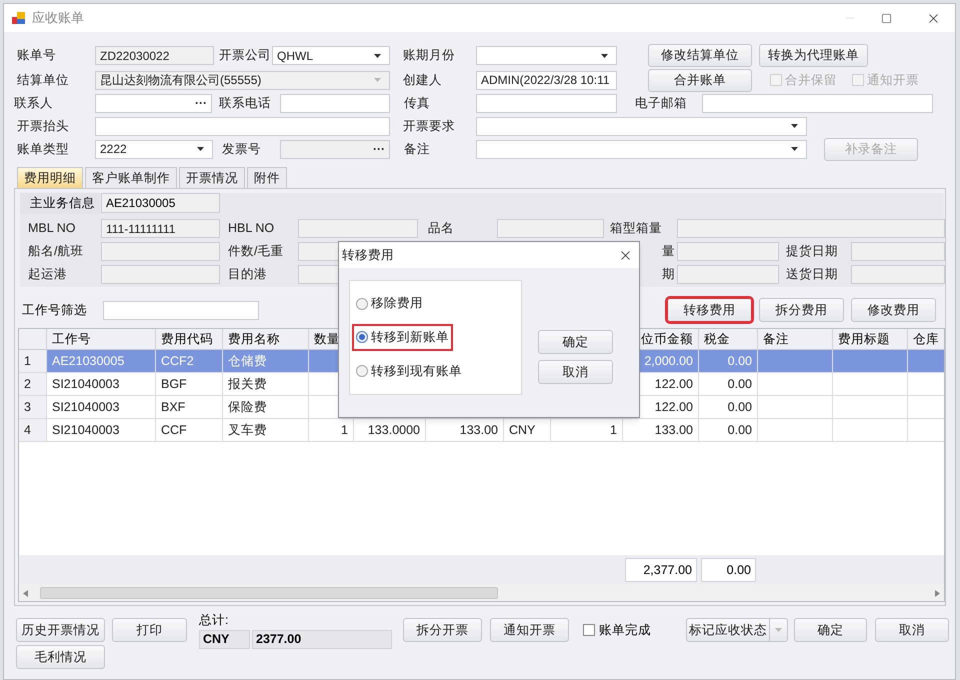  What do you see at coordinates (174, 384) in the screenshot?
I see `table-cell-text: BGF` at bounding box center [174, 384].